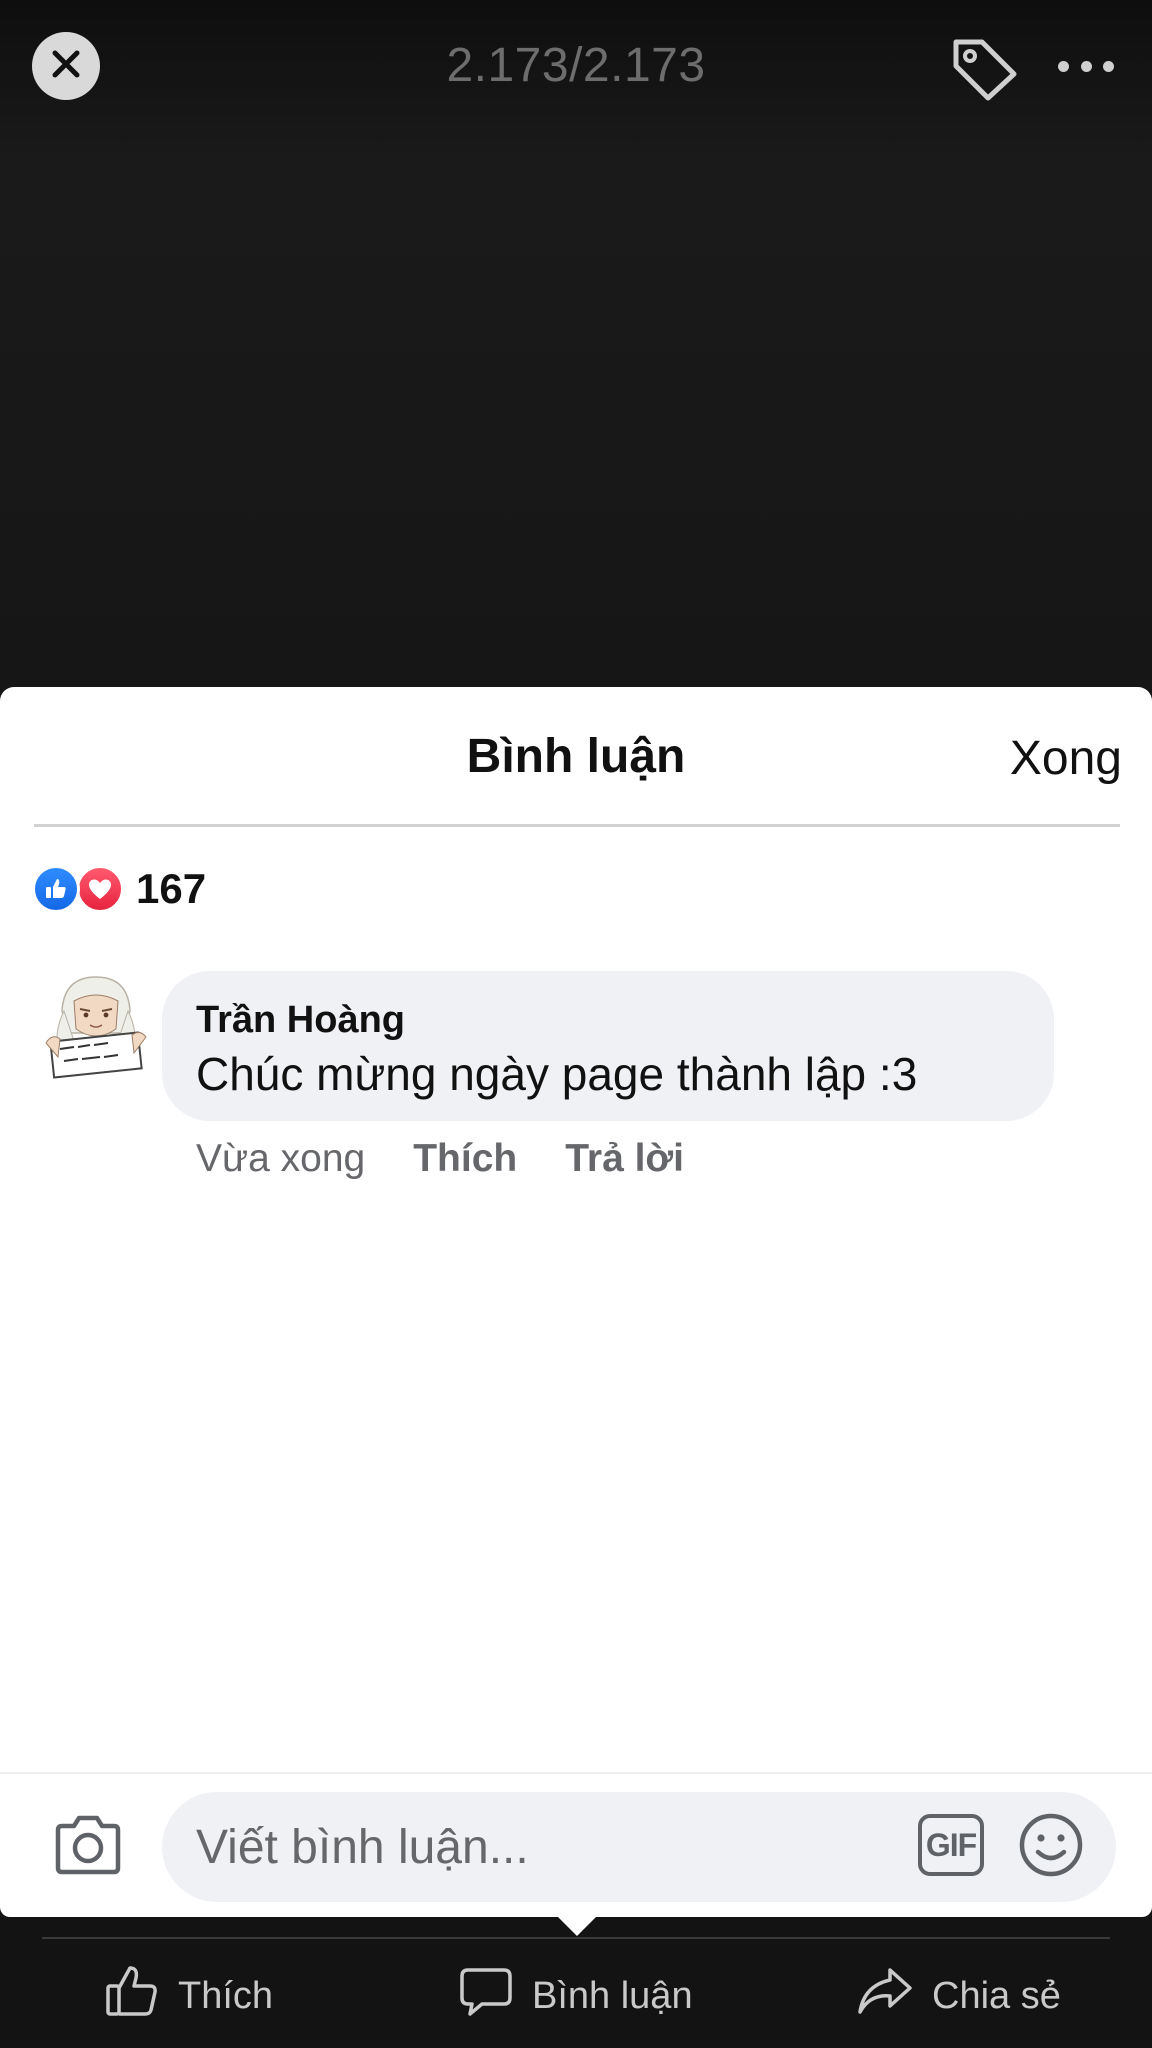 The height and width of the screenshot is (2048, 1152). I want to click on more-icon, so click(1063, 66).